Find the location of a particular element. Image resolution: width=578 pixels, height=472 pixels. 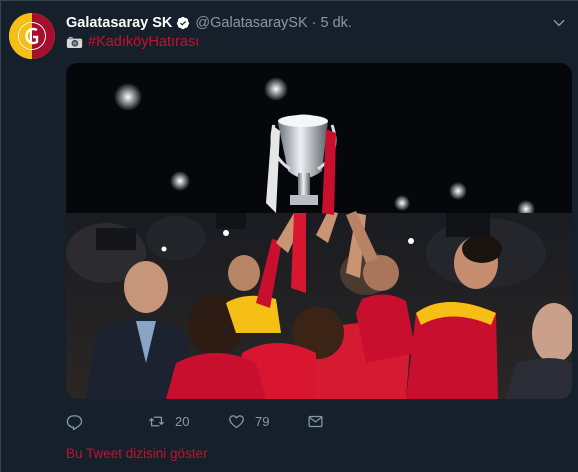

reply-button is located at coordinates (79, 421).